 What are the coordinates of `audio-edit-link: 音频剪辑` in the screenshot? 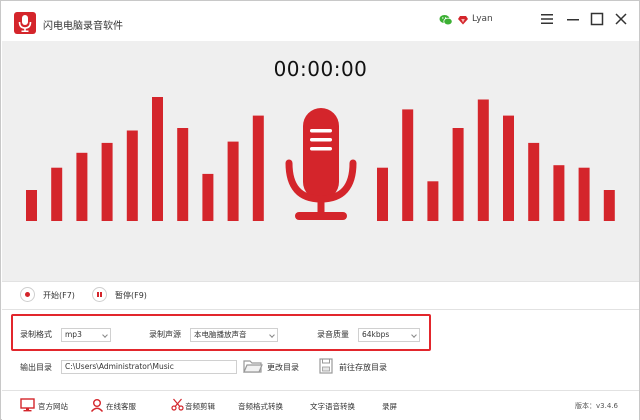 It's located at (200, 405).